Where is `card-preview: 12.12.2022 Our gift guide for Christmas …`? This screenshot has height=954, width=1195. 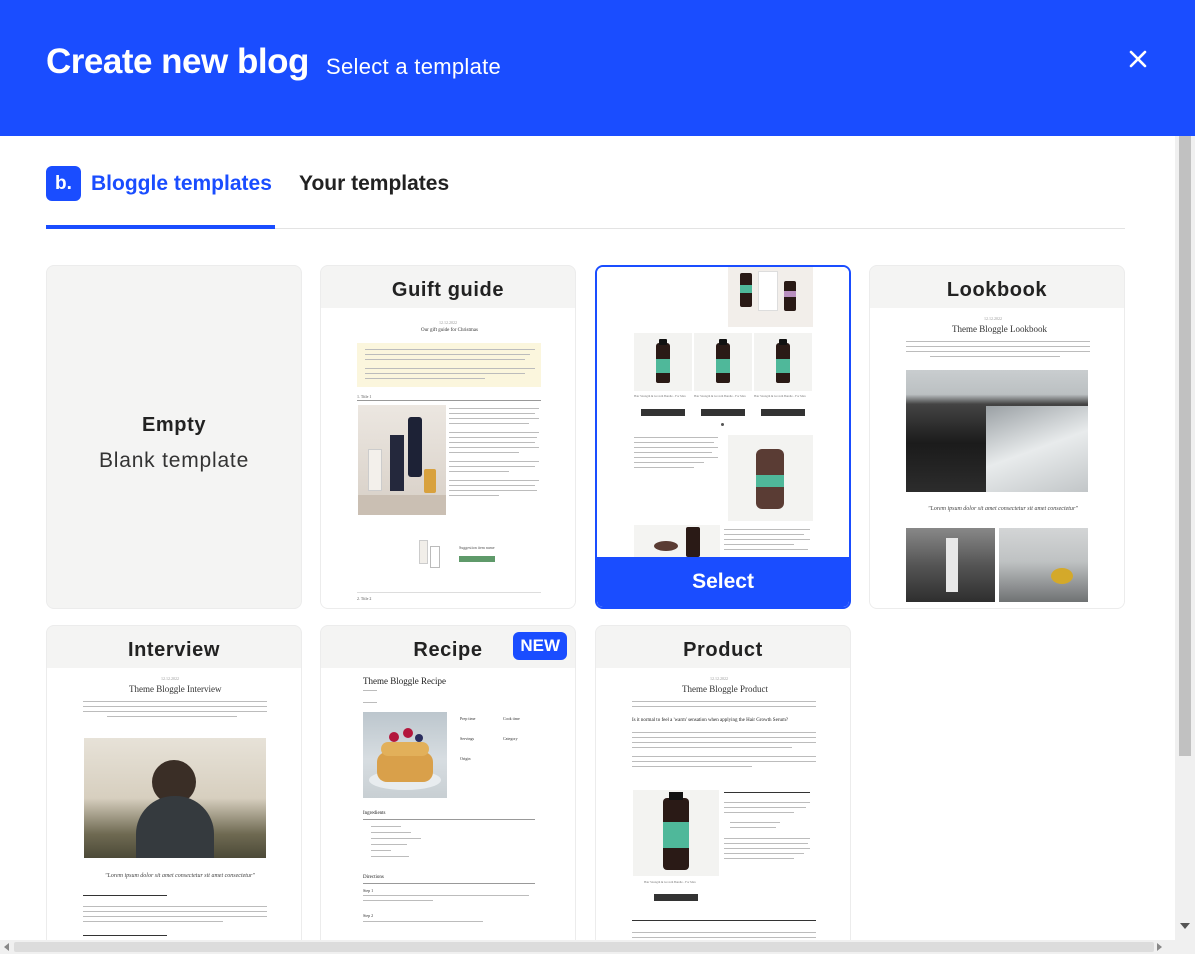
card-preview: 12.12.2022 Our gift guide for Christmas … is located at coordinates (448, 458).